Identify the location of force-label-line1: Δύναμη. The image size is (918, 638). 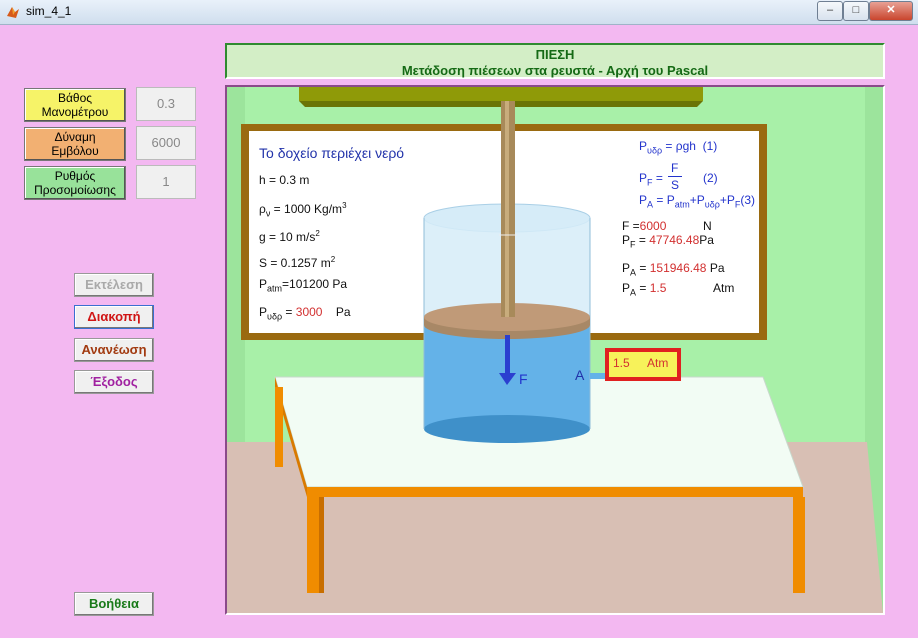
(75, 137).